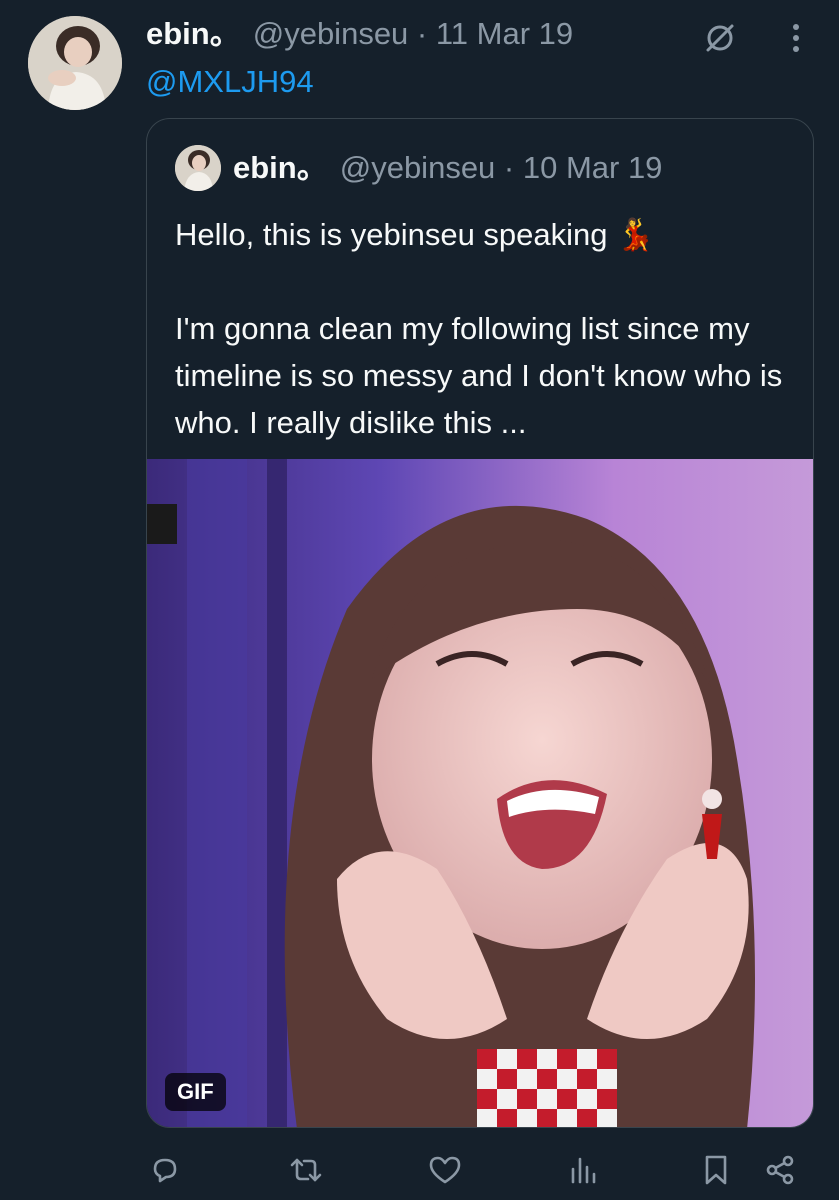  I want to click on quoted-tweet-header: ebin。 @yebinseu · 10 Mar 19, so click(418, 168).